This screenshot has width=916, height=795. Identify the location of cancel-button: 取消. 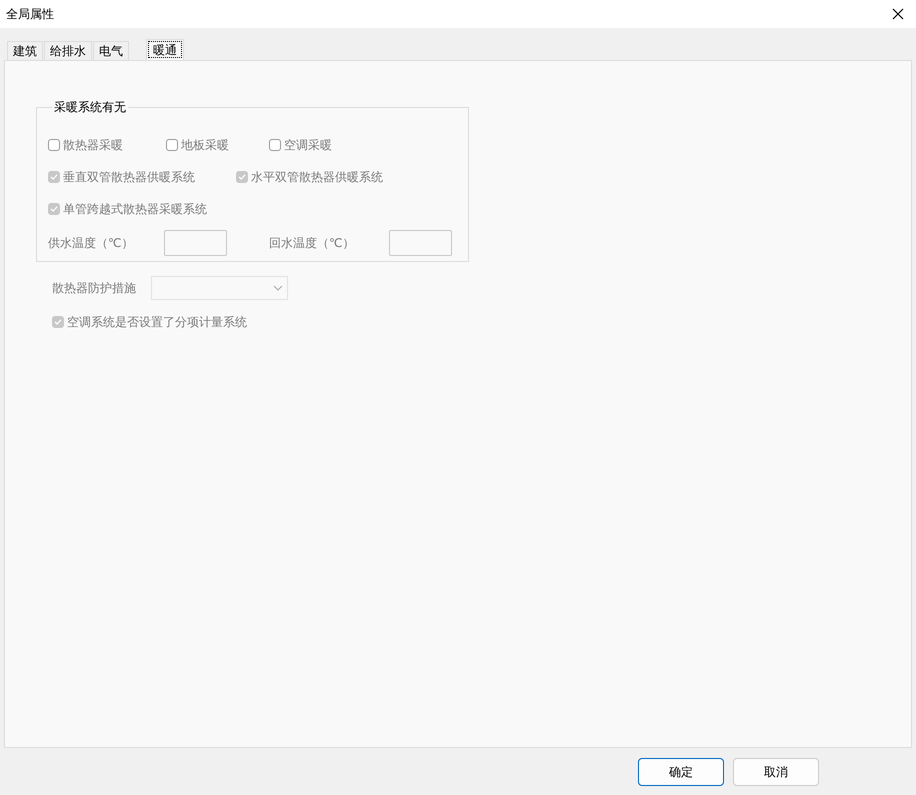
(776, 772).